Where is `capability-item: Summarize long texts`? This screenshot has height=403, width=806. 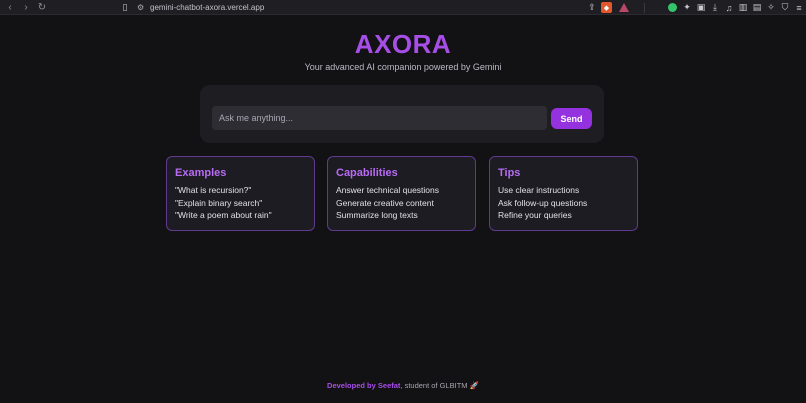
capability-item: Summarize long texts is located at coordinates (377, 215).